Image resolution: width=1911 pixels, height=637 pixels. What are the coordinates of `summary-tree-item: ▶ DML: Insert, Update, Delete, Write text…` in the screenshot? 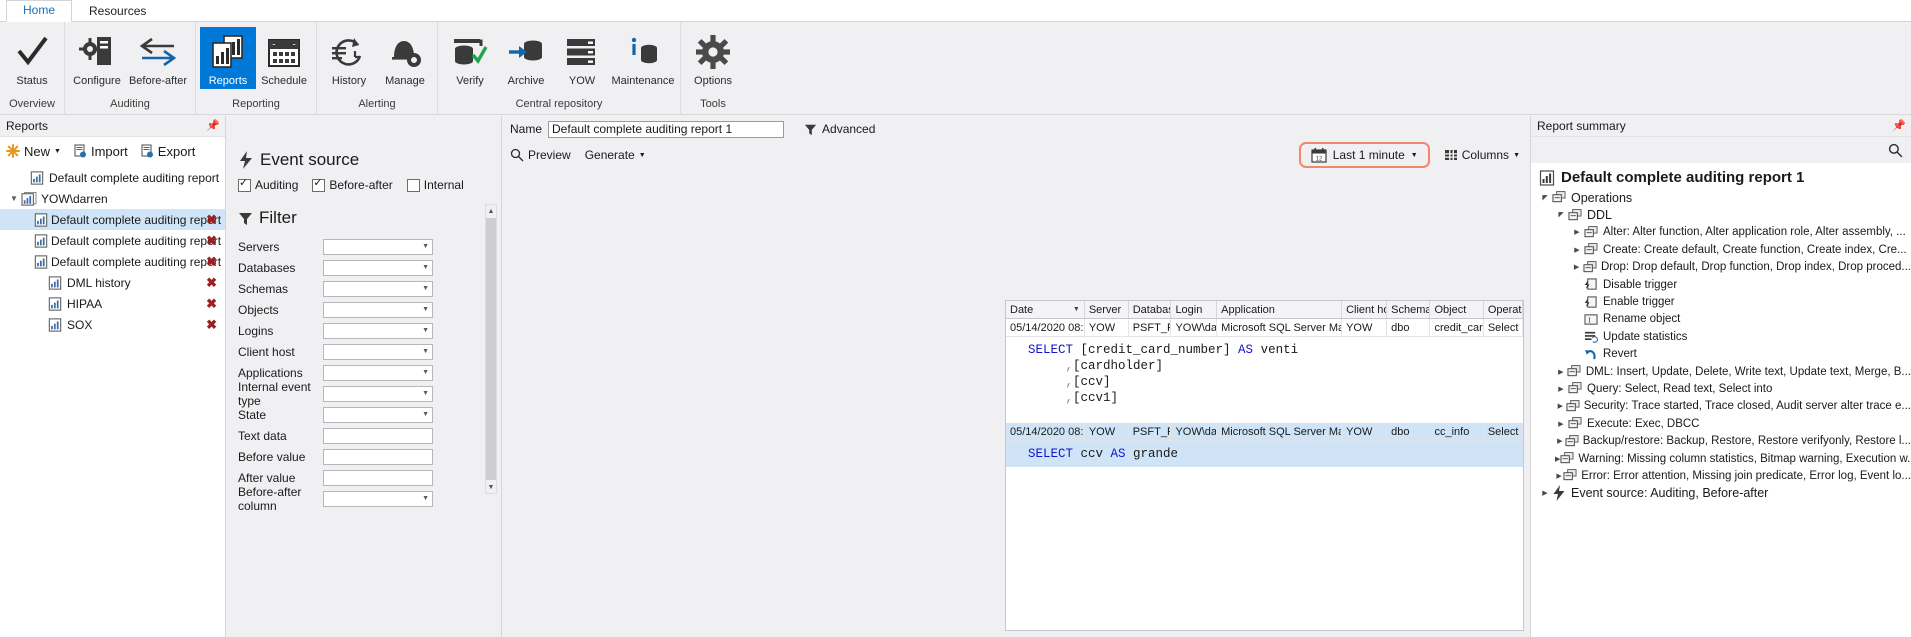 It's located at (1721, 371).